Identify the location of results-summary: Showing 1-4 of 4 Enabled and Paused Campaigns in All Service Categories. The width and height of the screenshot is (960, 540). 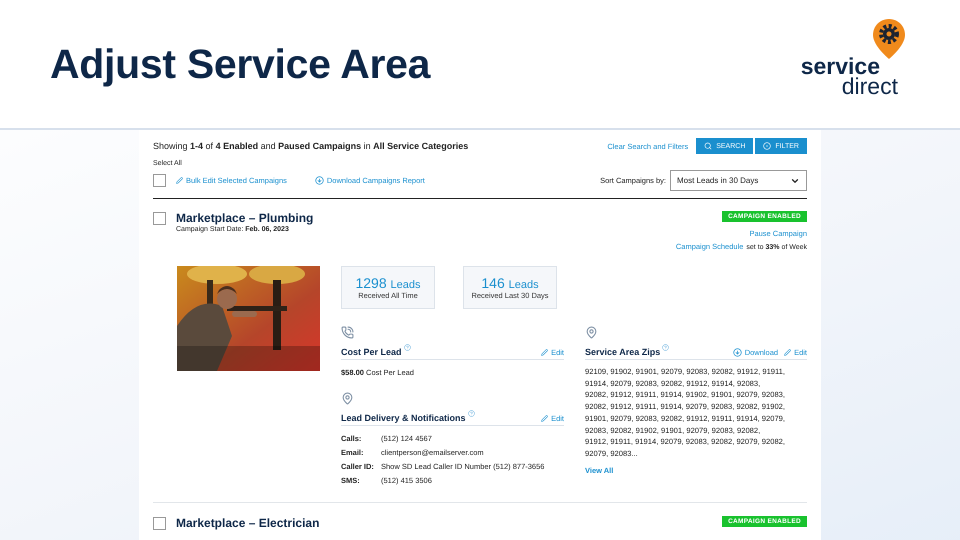
(310, 146).